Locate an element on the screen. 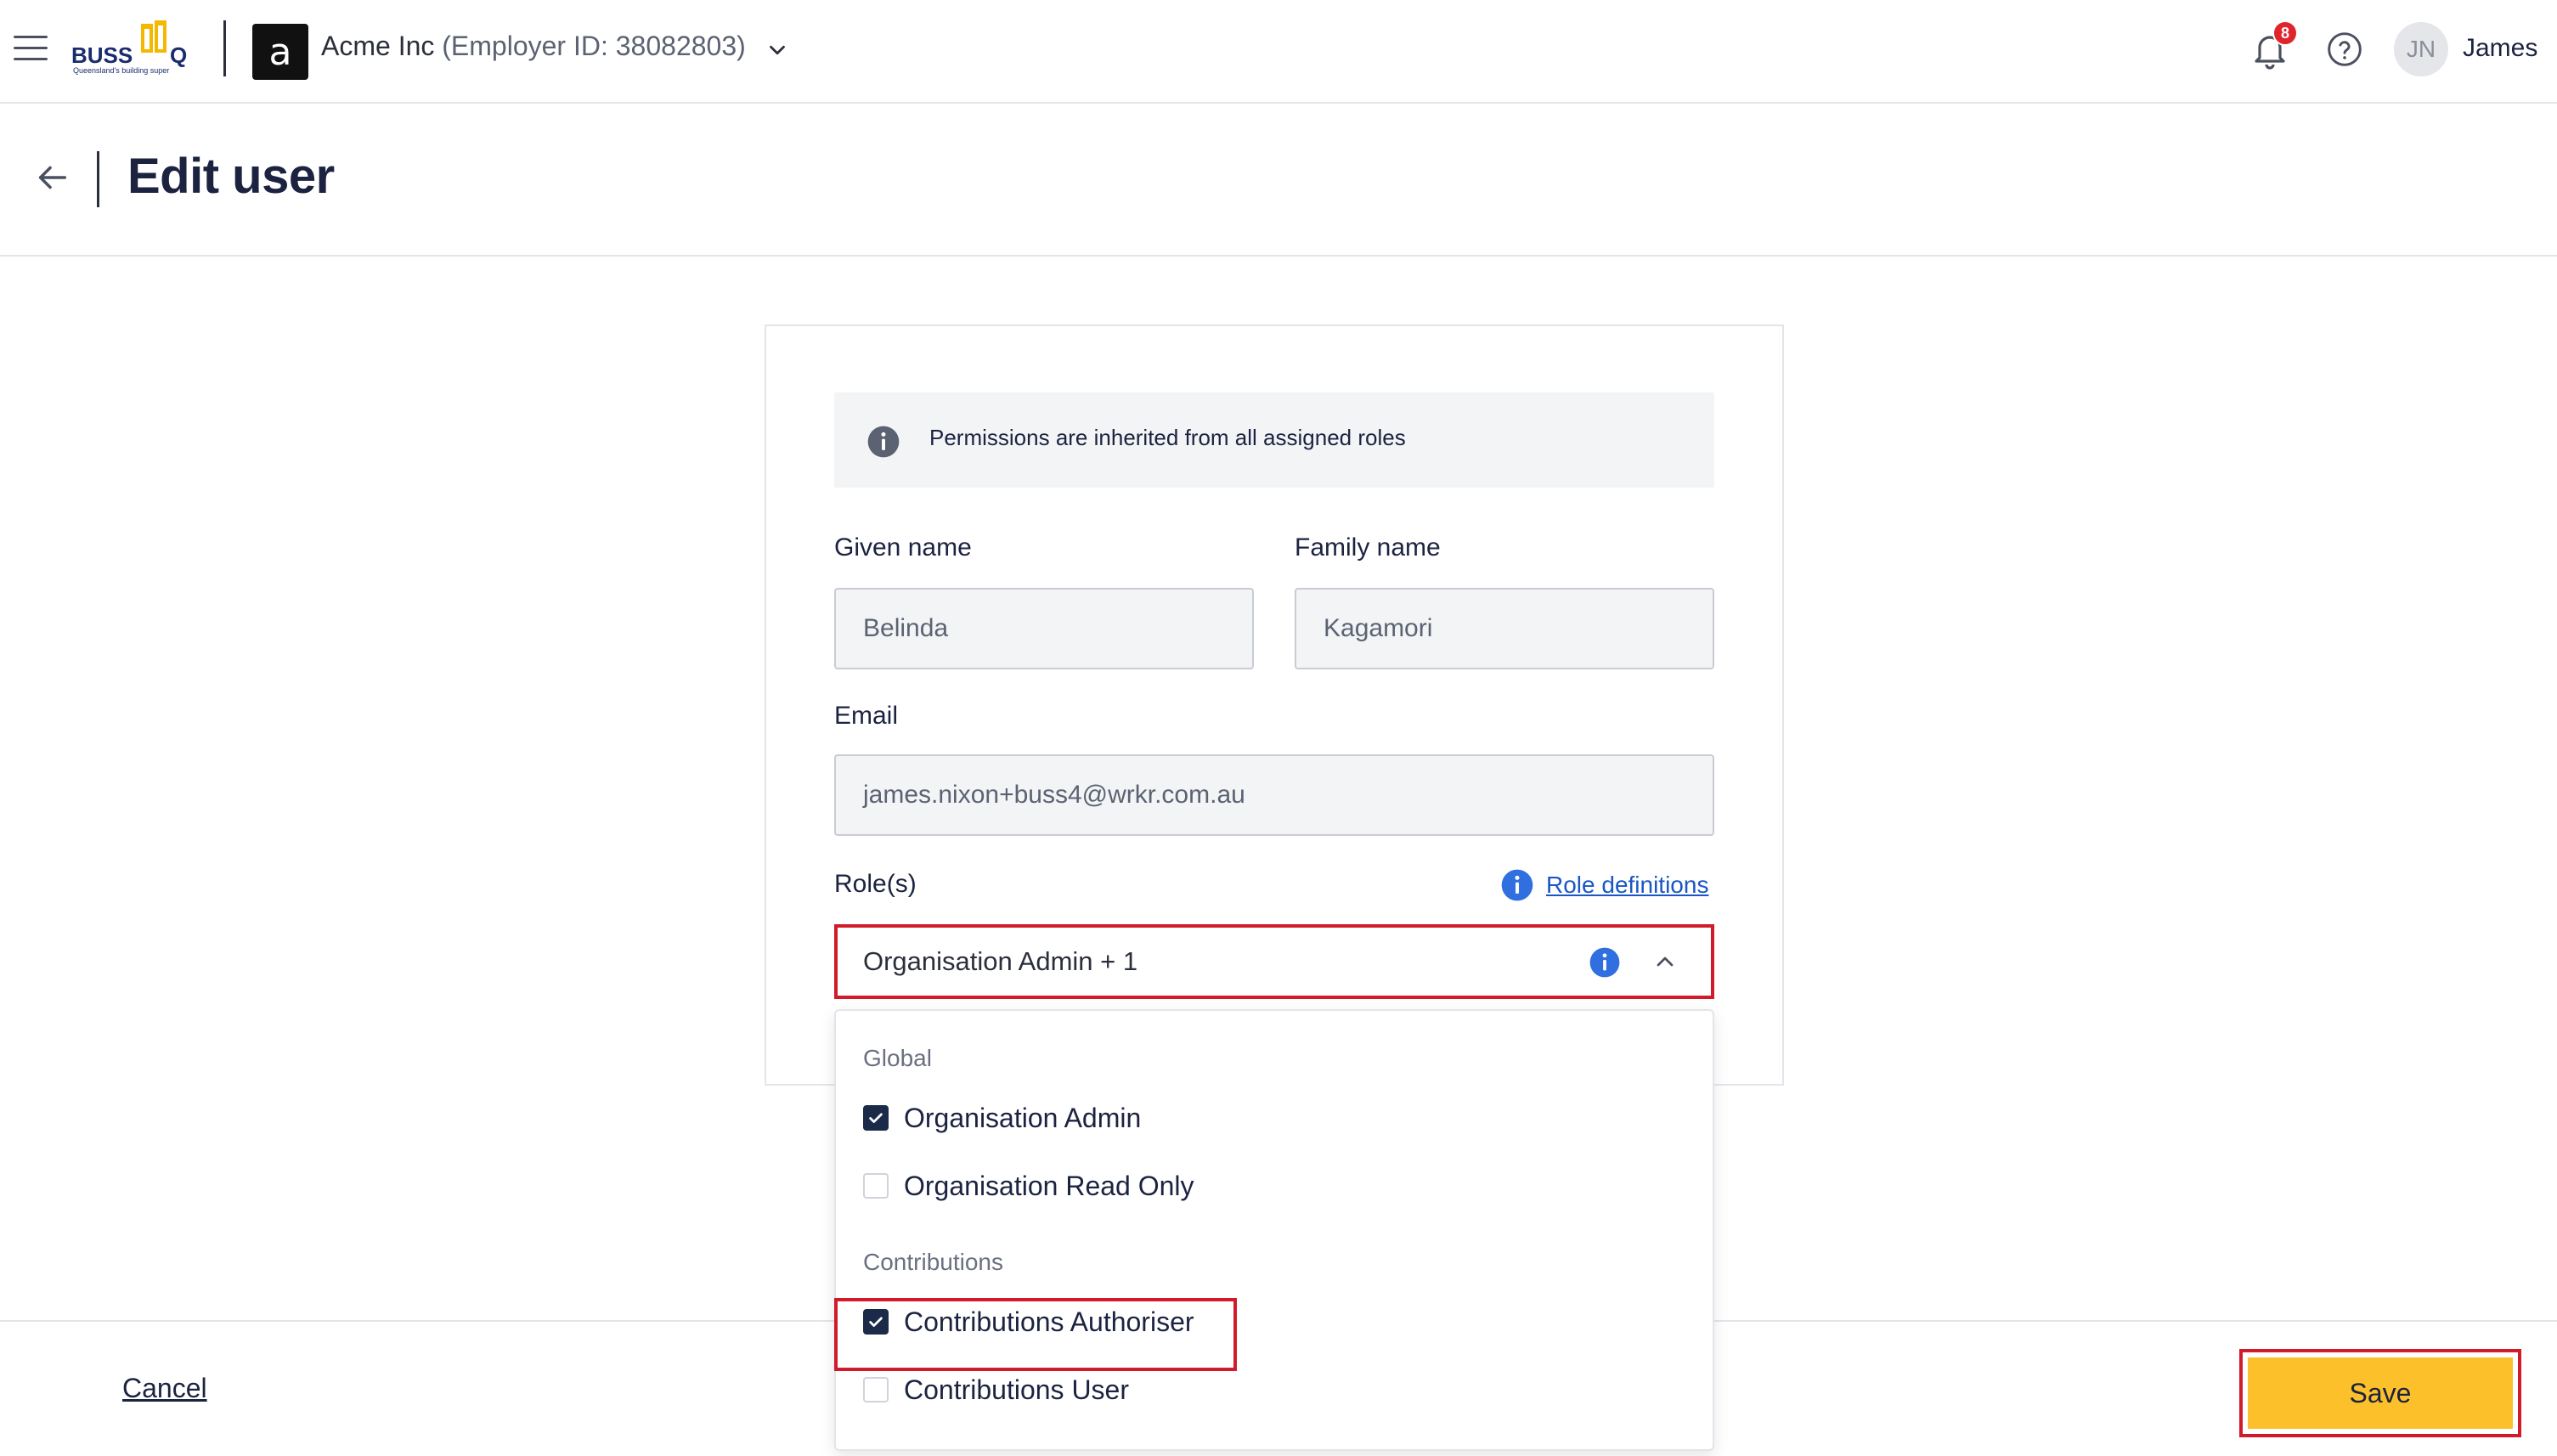 The image size is (2557, 1456). bussq-logo: BUSS Q Queensland's building super is located at coordinates (133, 49).